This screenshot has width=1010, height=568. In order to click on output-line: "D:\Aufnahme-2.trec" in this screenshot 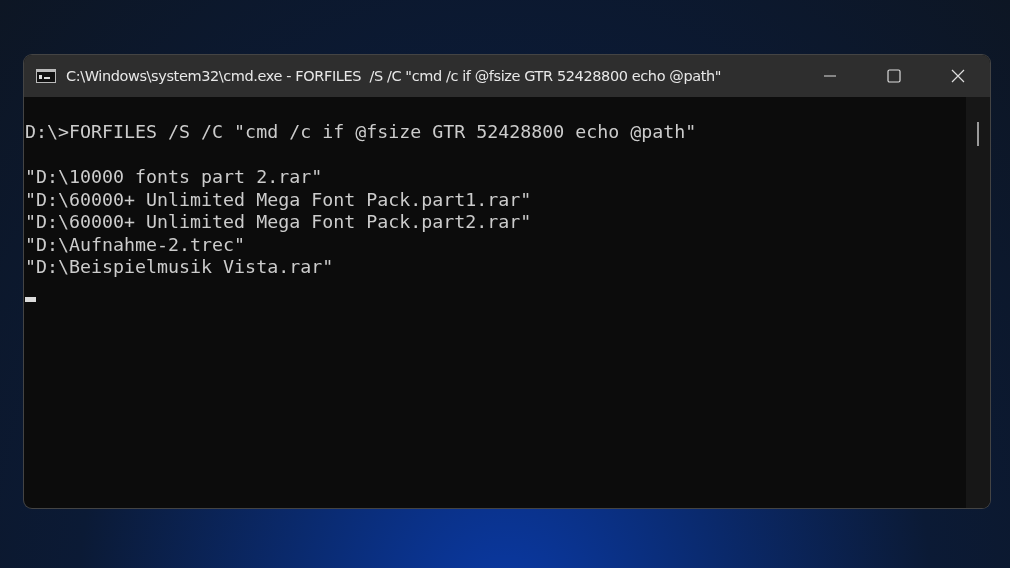, I will do `click(135, 244)`.